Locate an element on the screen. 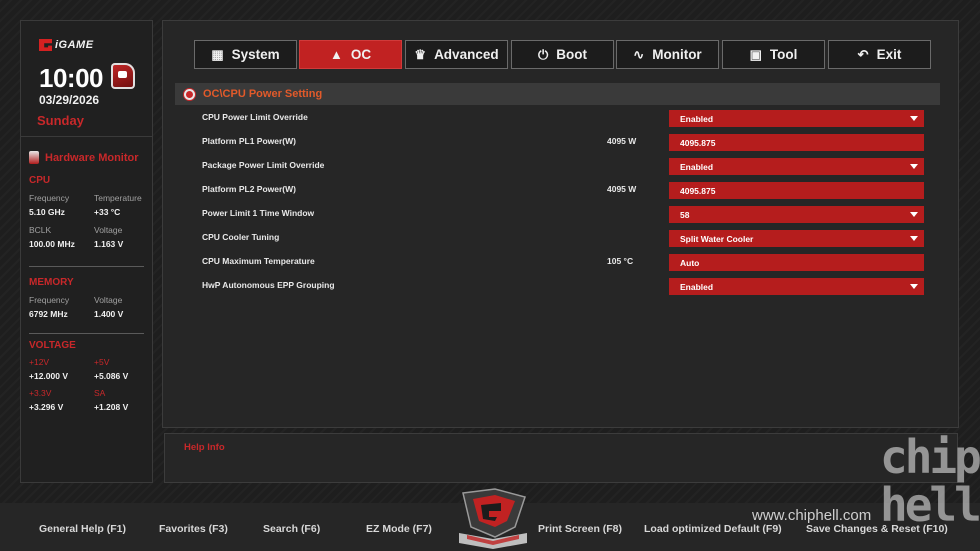 This screenshot has width=980, height=551. tab-oc: ▲ OC is located at coordinates (350, 54).